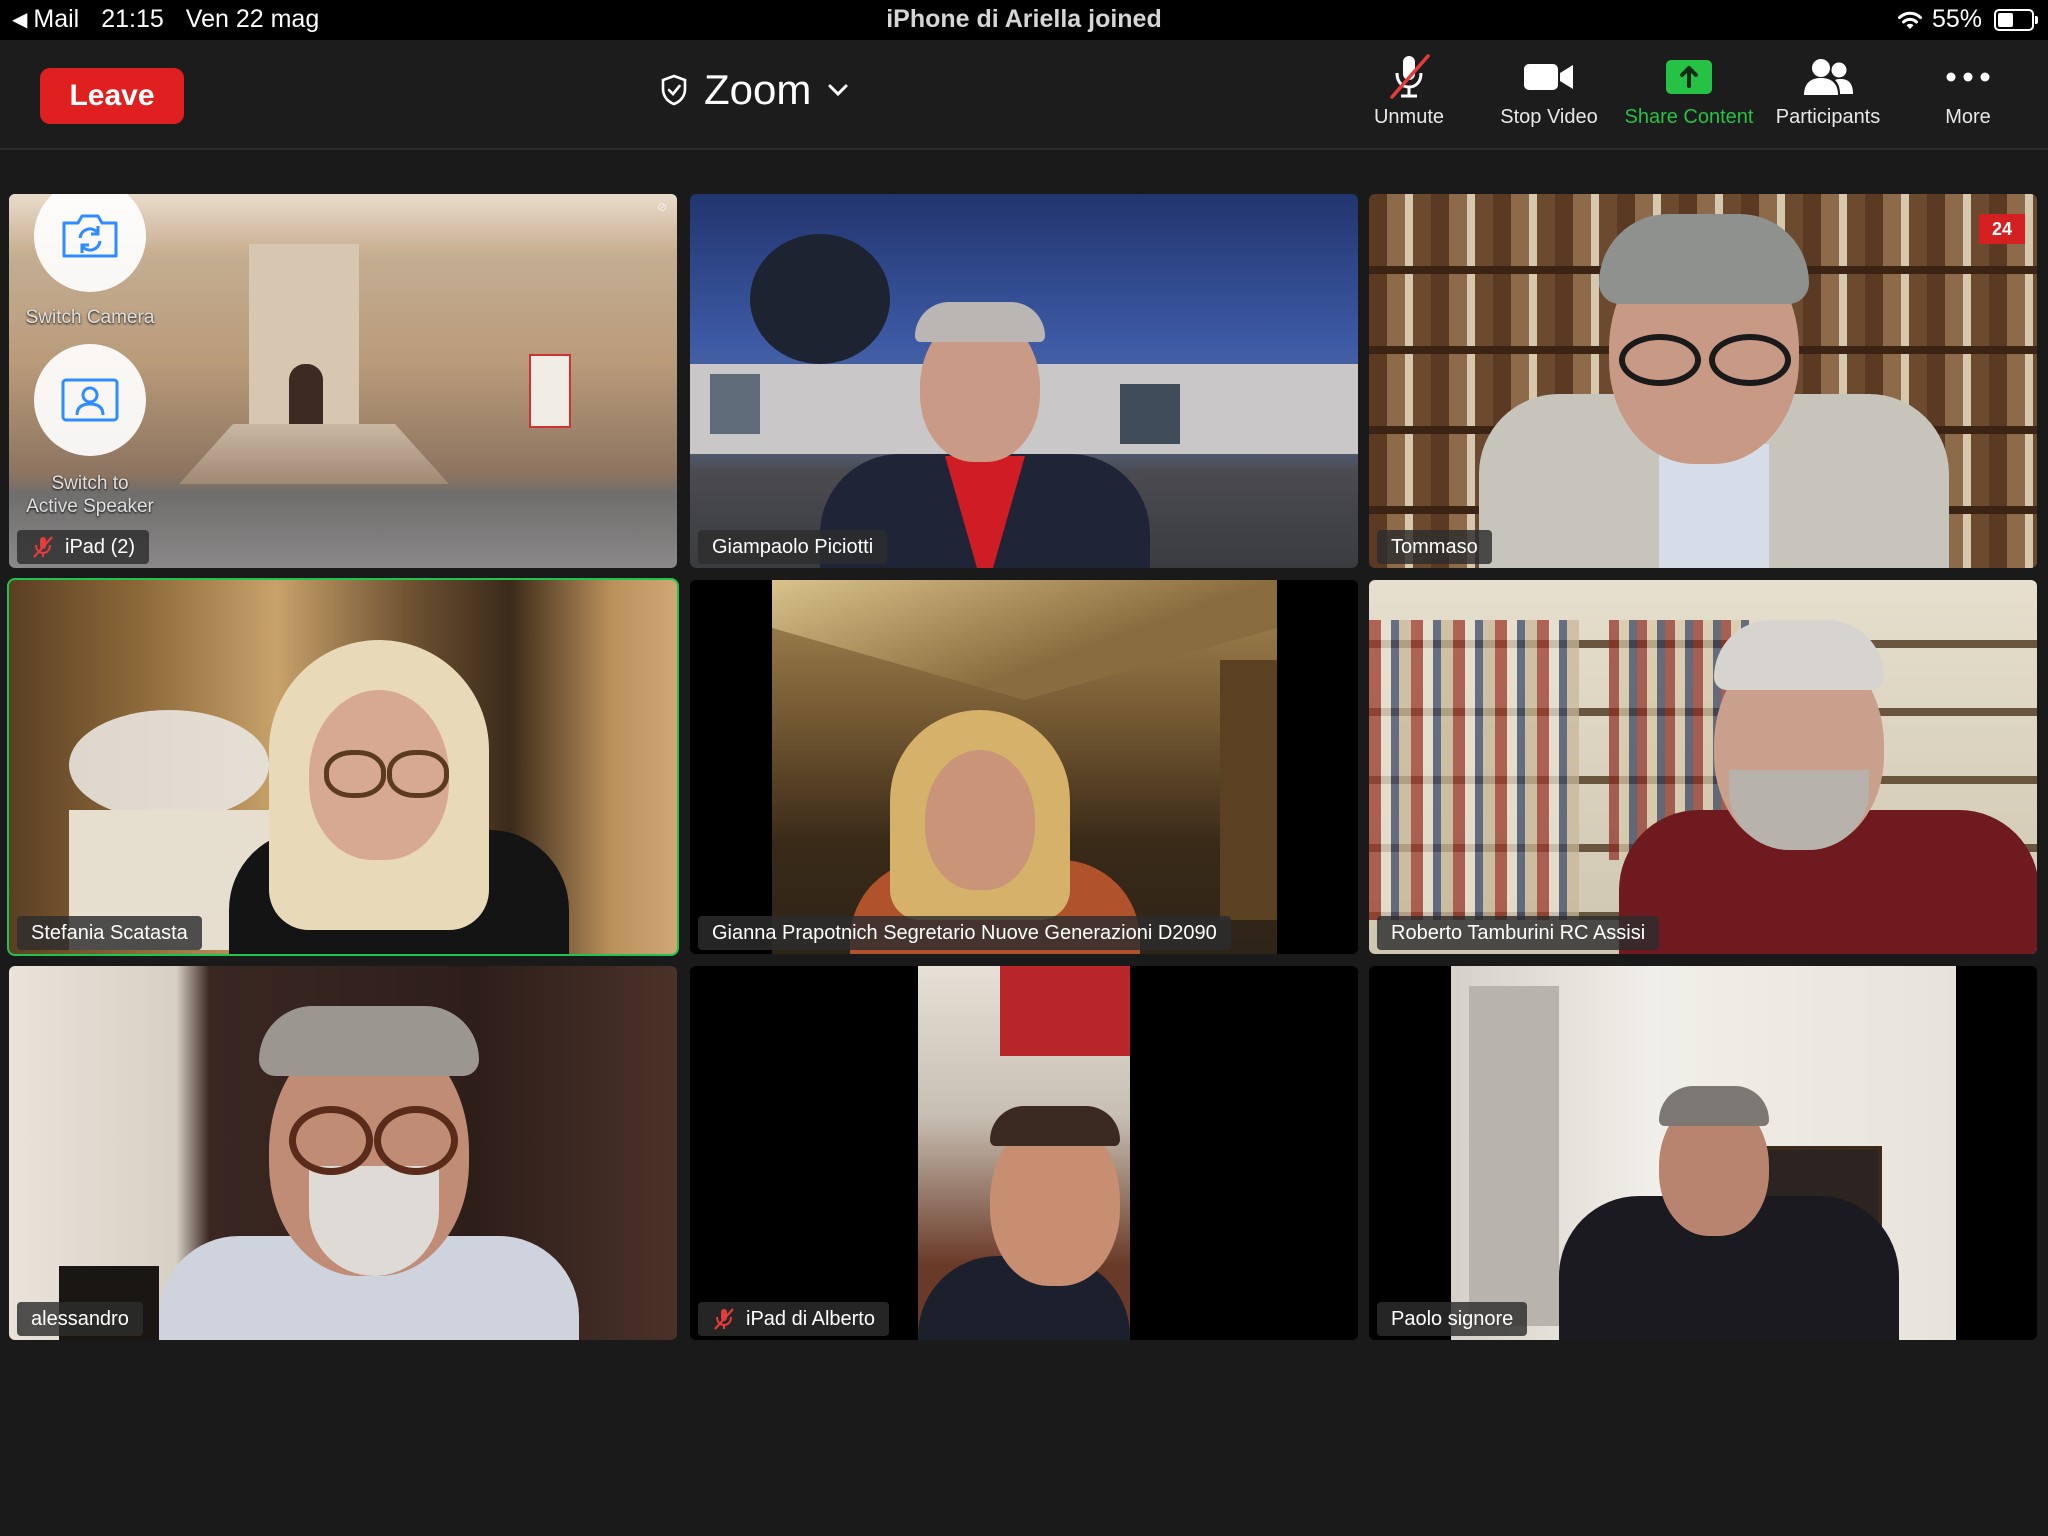  I want to click on battery-level, so click(2005, 19).